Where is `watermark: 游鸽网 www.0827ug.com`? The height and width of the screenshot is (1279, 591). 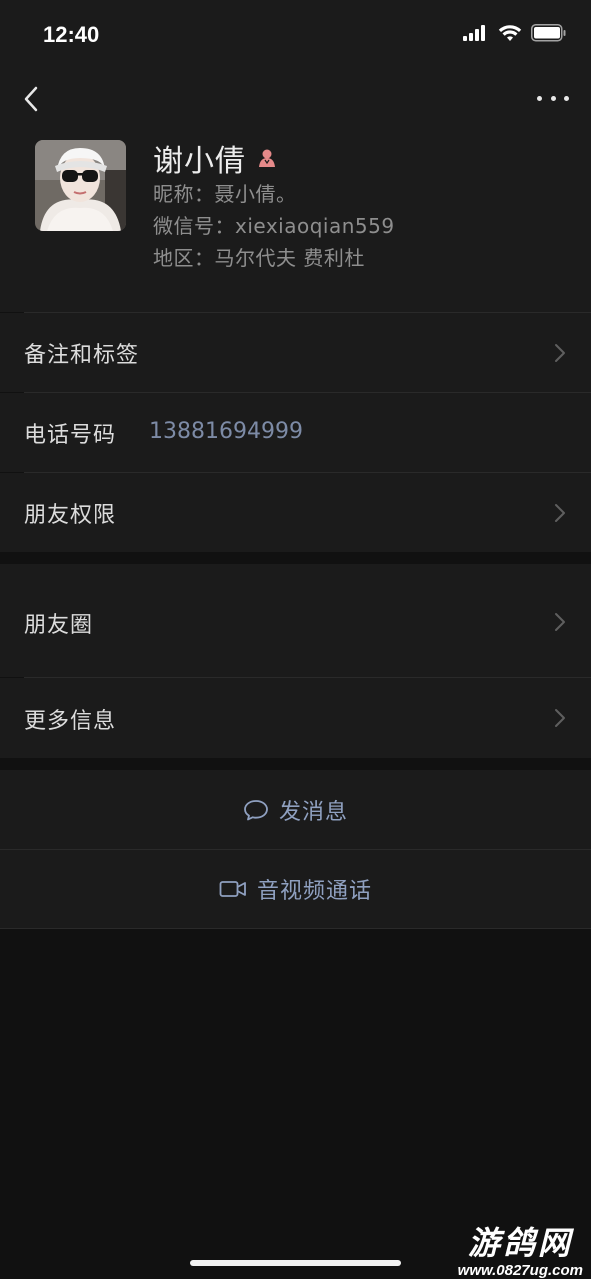
watermark: 游鸽网 www.0827ug.com is located at coordinates (520, 1248).